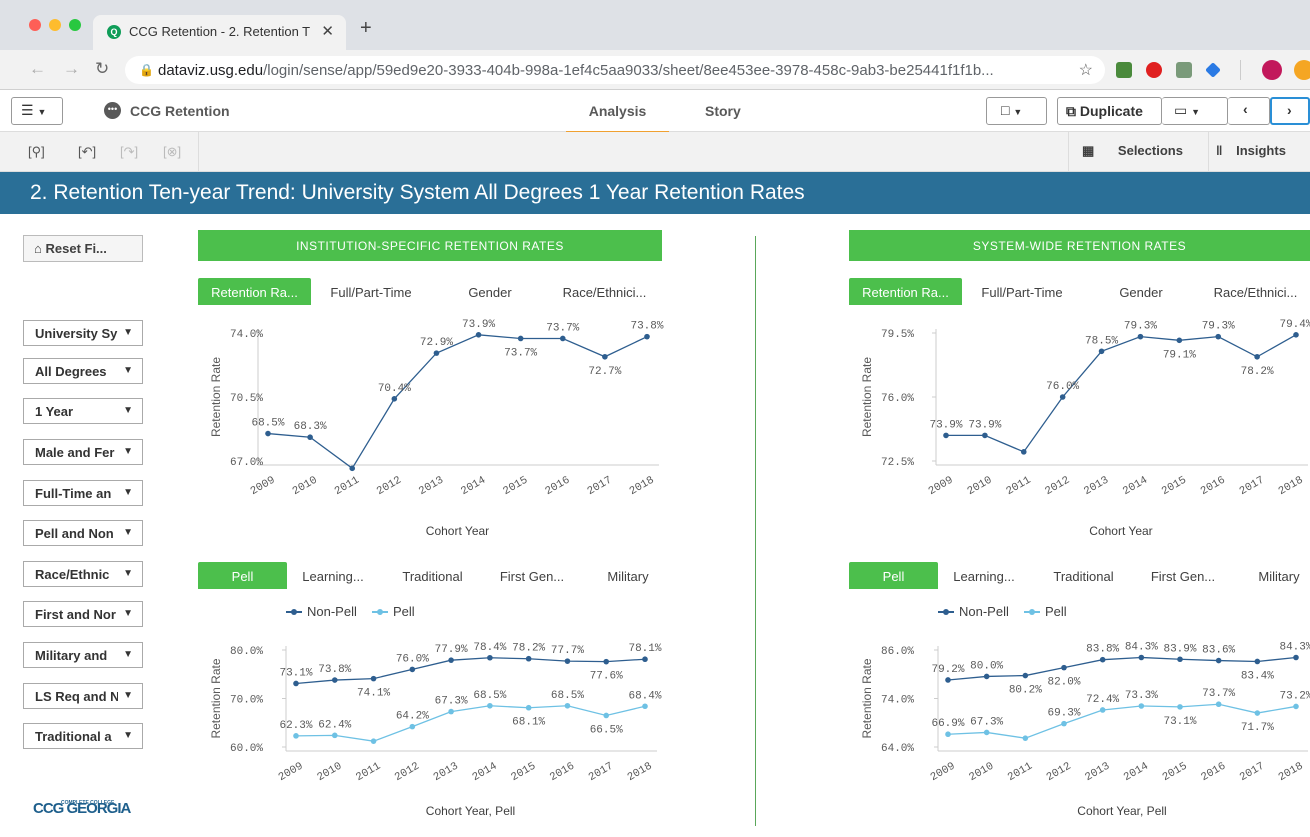  I want to click on app-icon: •••, so click(112, 110).